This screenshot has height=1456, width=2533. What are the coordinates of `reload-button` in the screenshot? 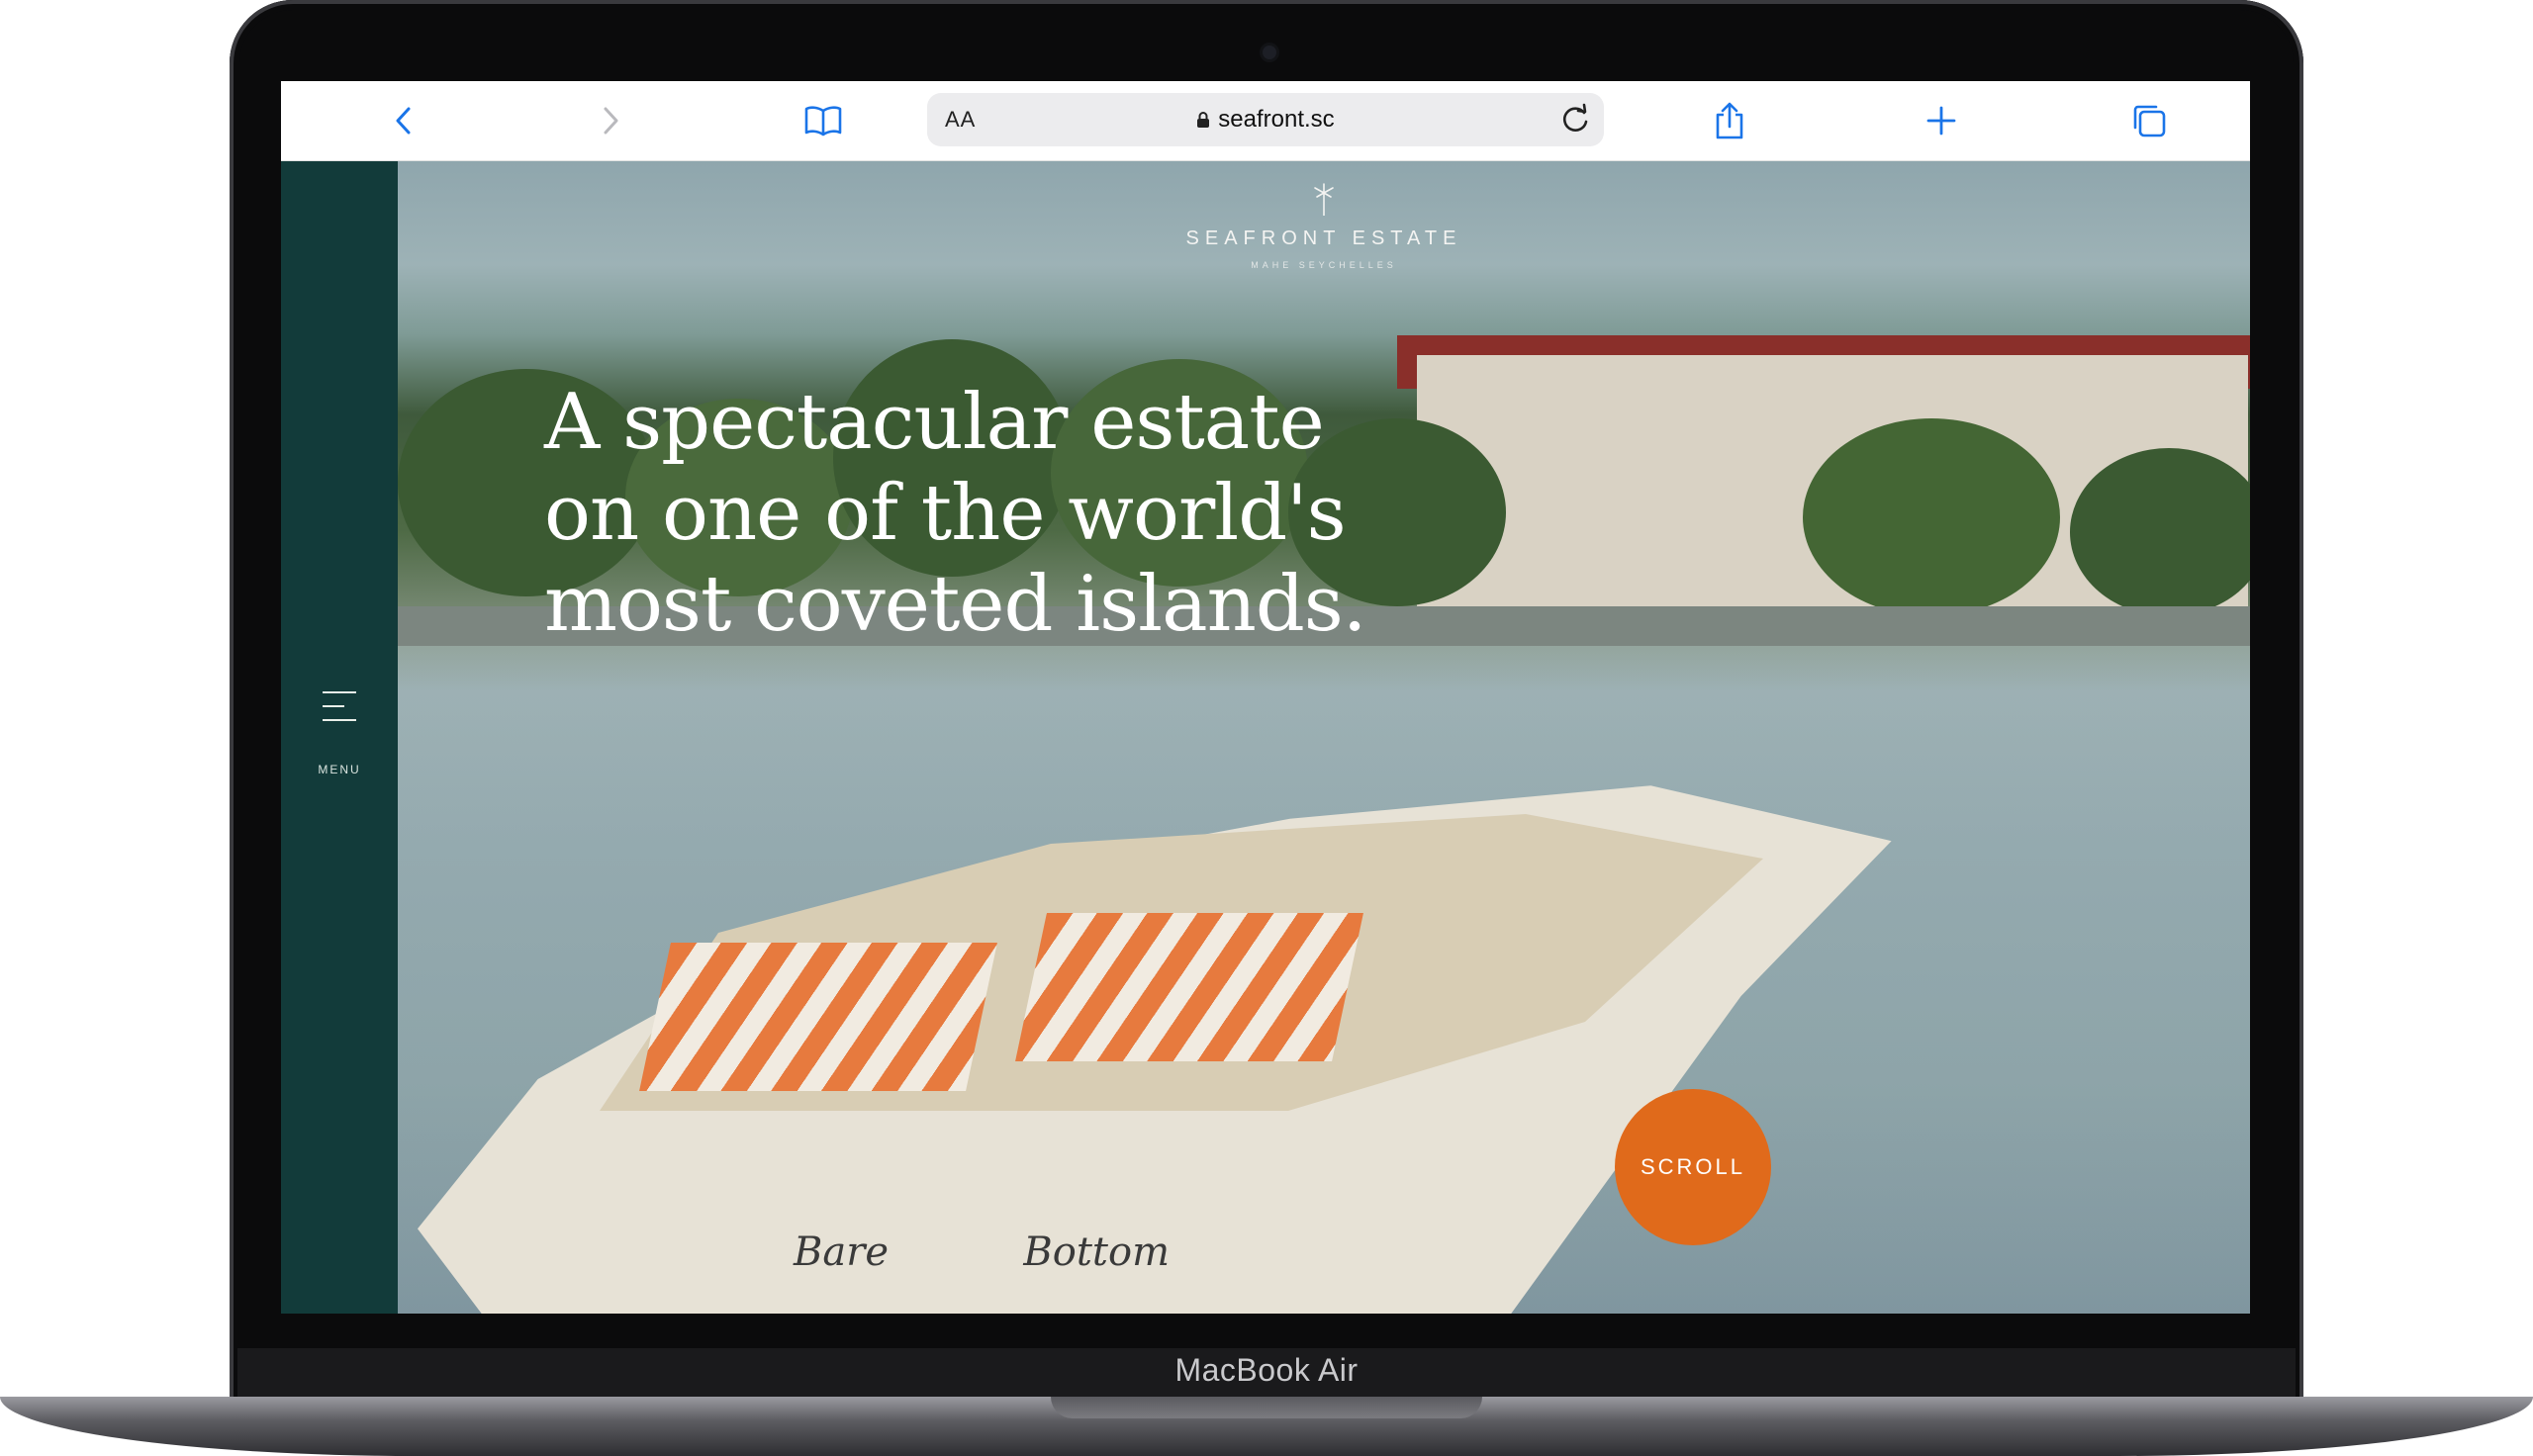 It's located at (1575, 122).